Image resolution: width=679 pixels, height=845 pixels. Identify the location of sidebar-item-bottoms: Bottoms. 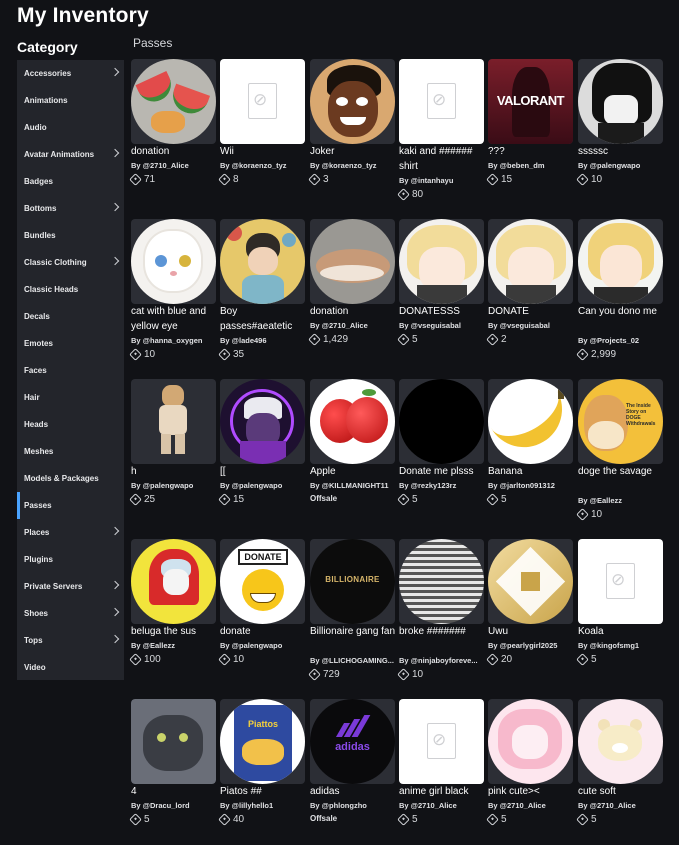
(70, 208).